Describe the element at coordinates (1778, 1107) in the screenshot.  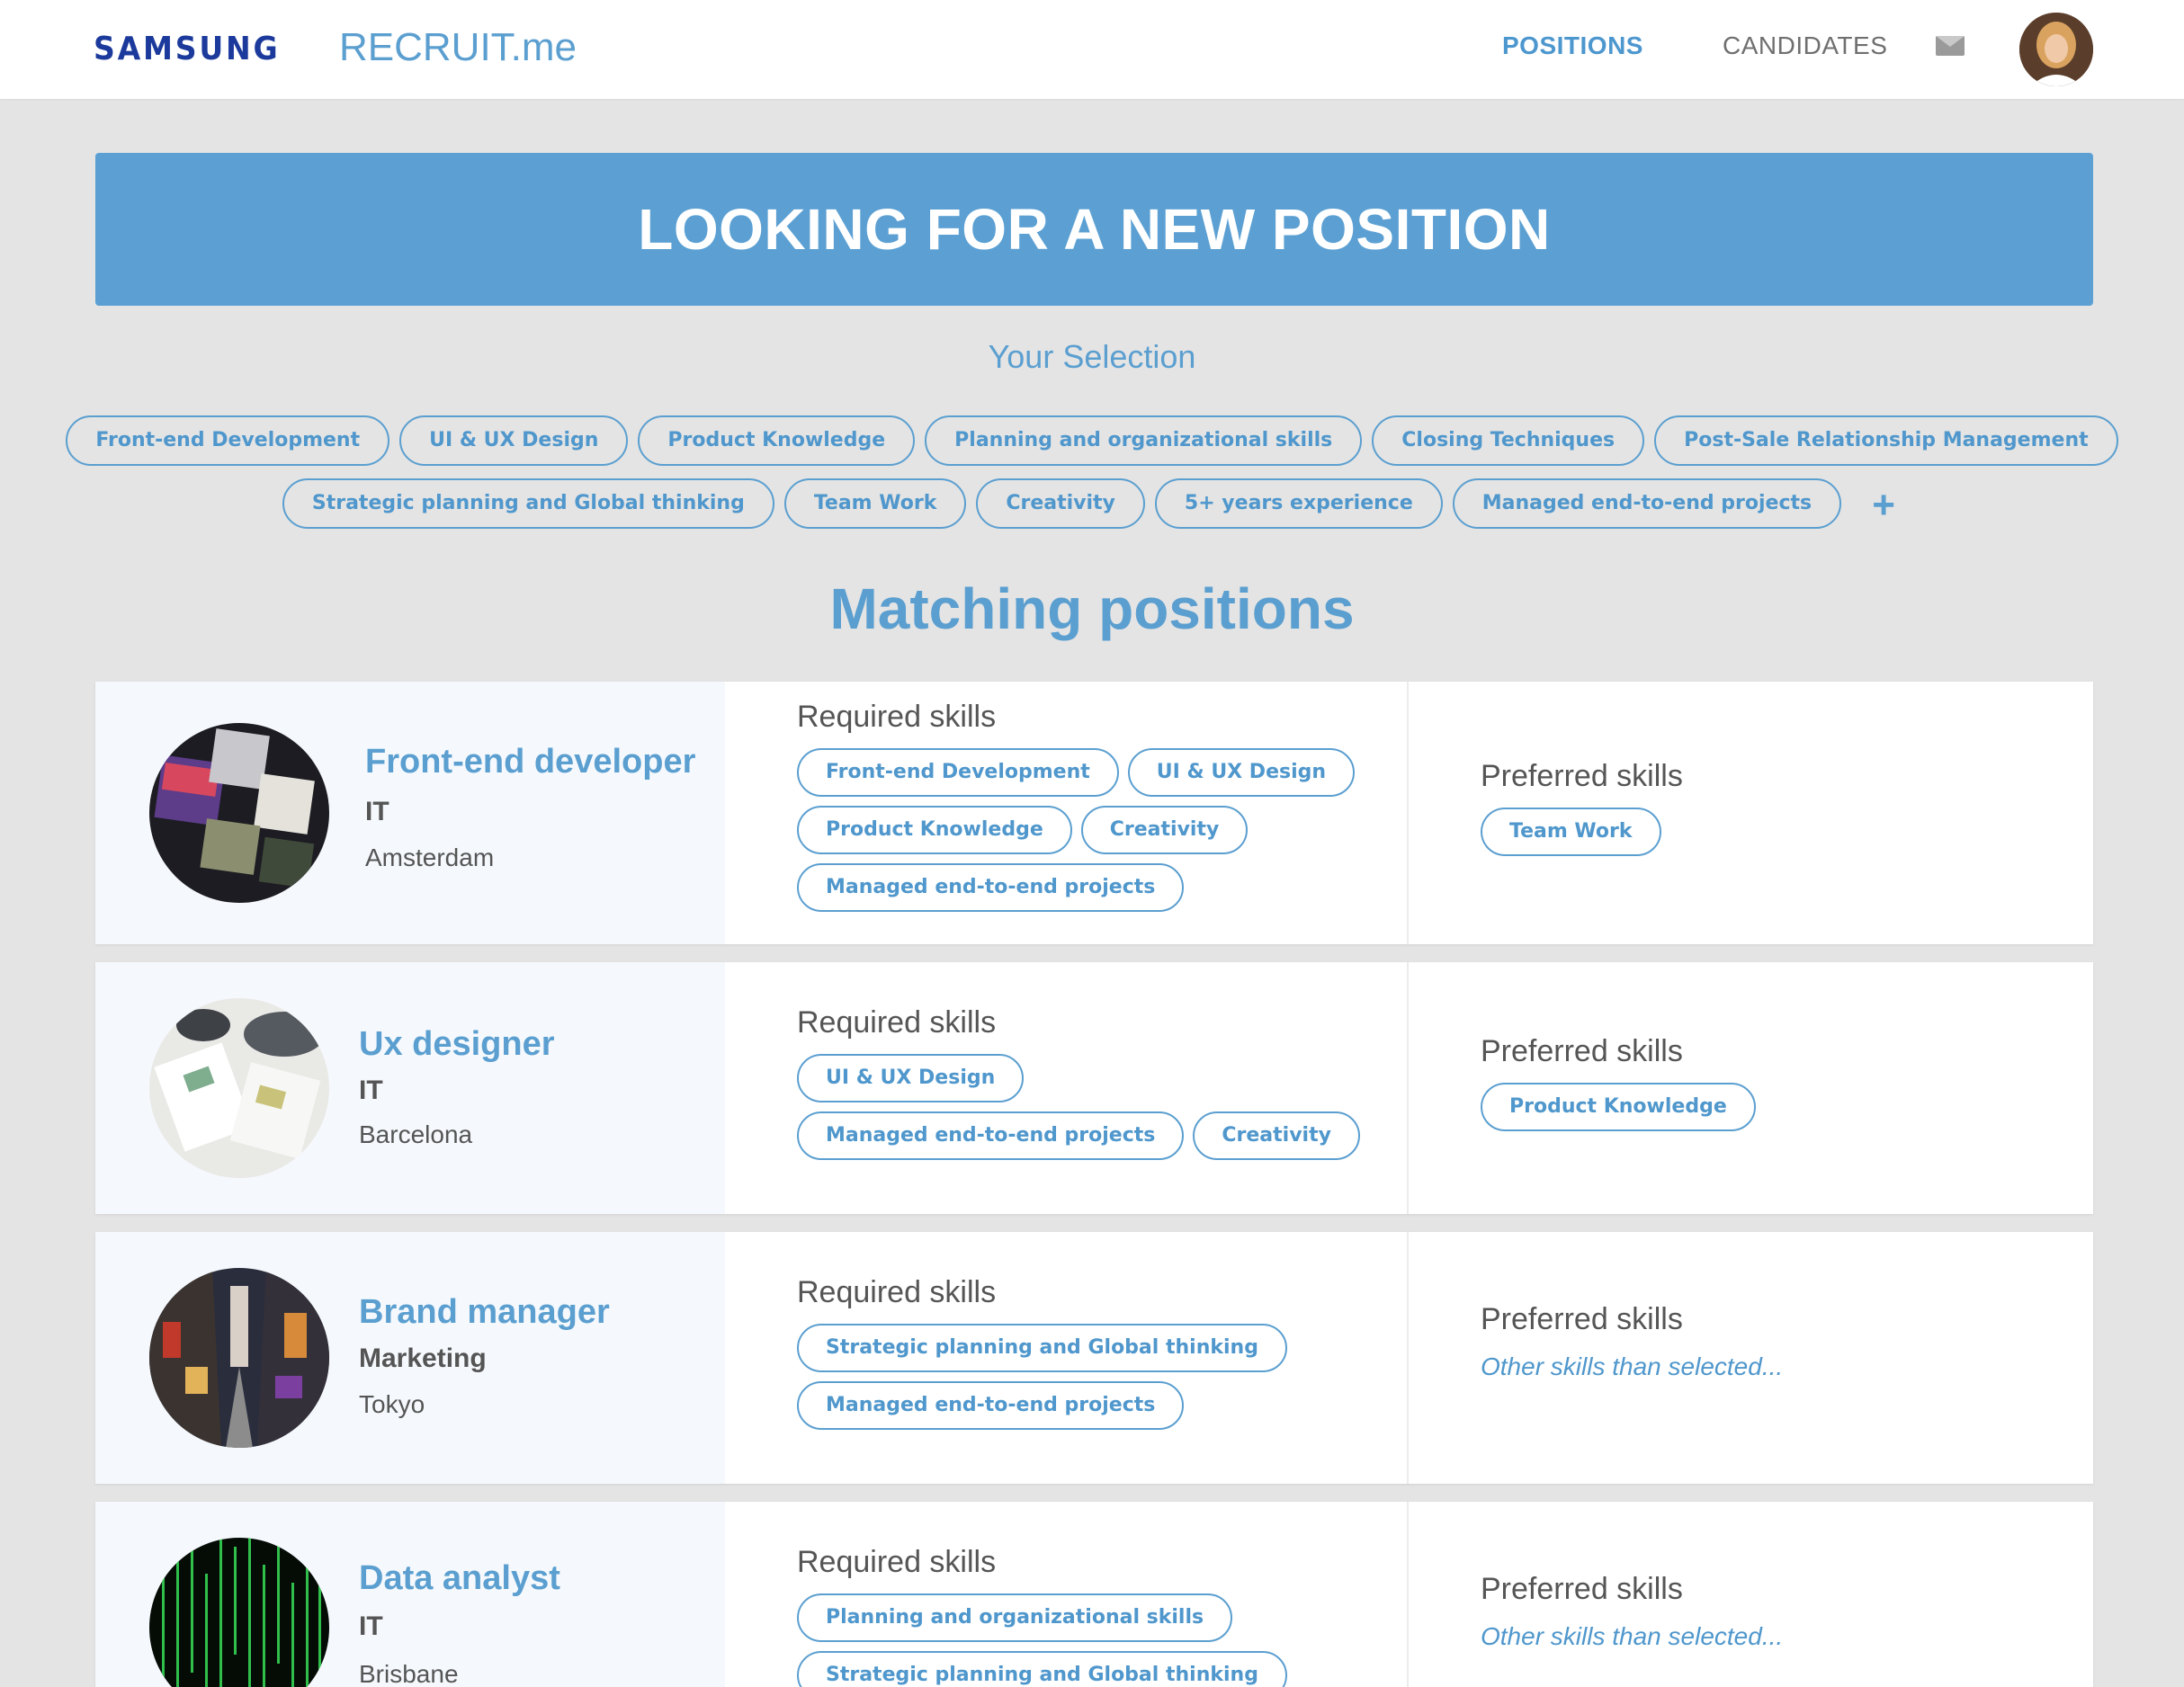
I see `preferred-skills-list: Product Knowledge` at that location.